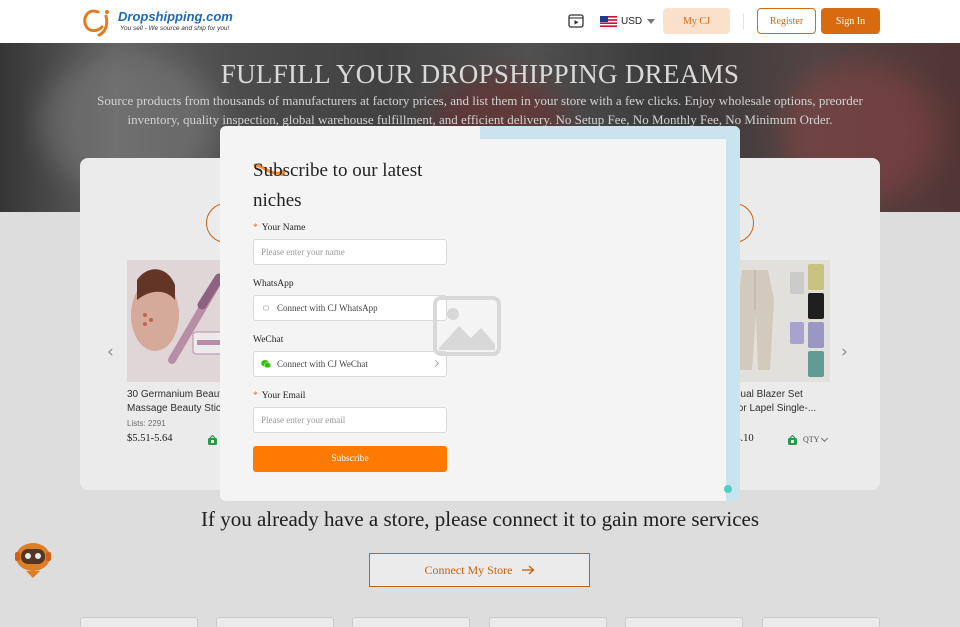 The image size is (960, 627). What do you see at coordinates (467, 326) in the screenshot?
I see `image-placeholder-icon` at bounding box center [467, 326].